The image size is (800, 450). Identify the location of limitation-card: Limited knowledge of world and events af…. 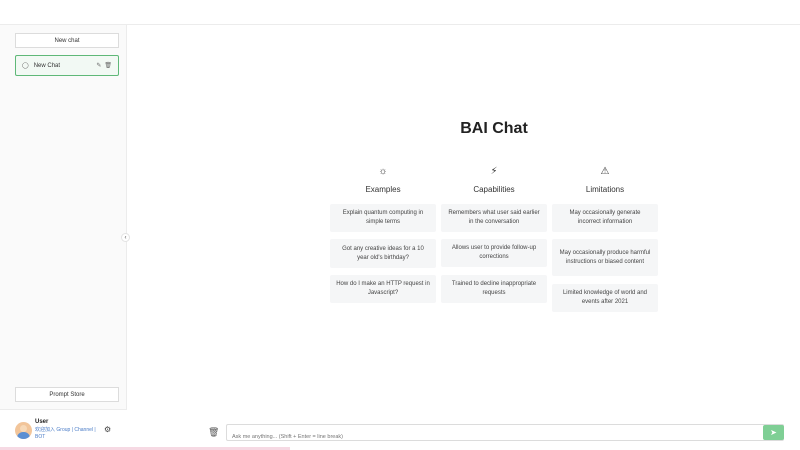
(605, 298).